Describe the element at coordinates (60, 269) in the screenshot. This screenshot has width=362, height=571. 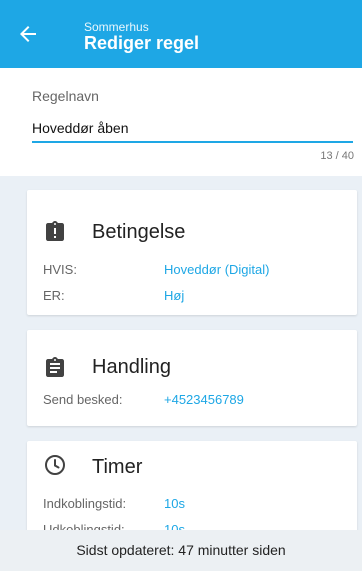
I see `condition-if-label: HVIS:` at that location.